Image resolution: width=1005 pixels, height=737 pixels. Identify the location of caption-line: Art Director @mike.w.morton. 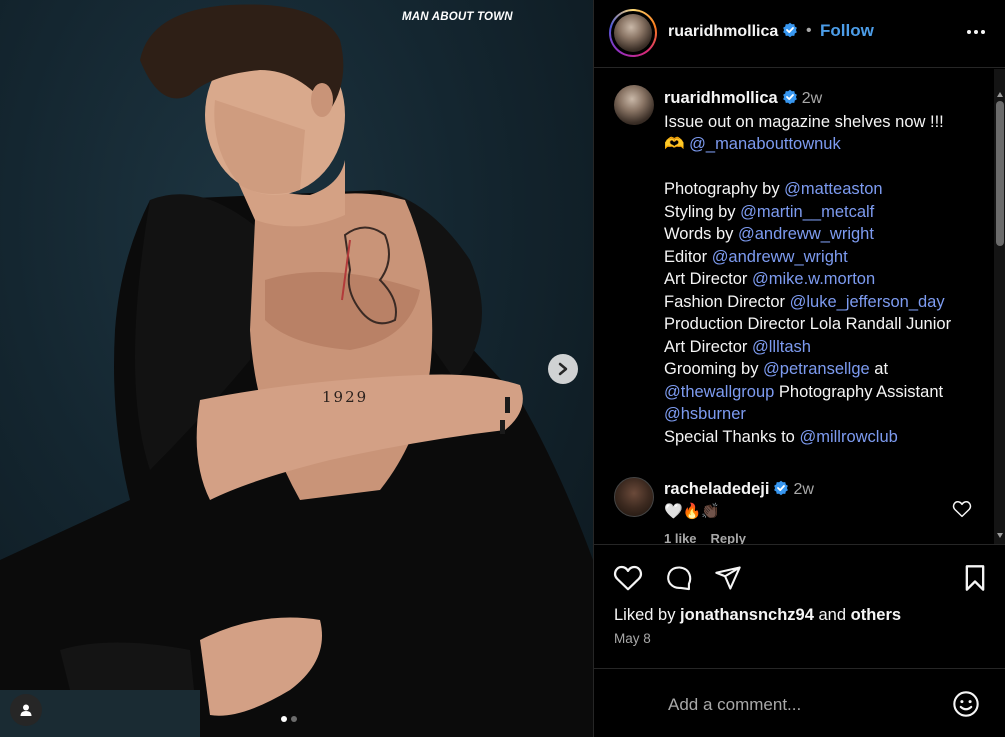
(824, 279).